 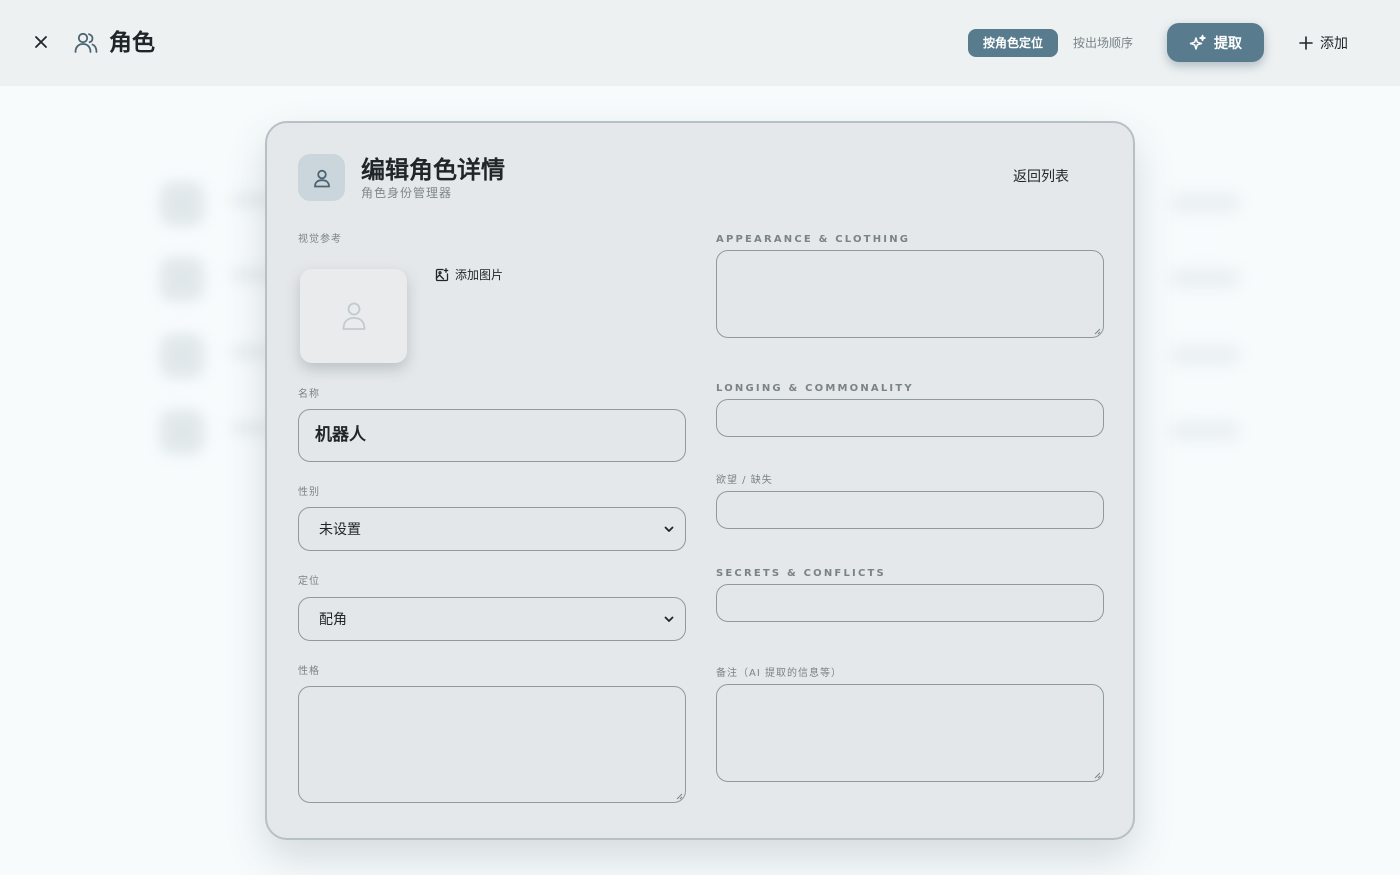 I want to click on secrets-input, so click(x=910, y=603).